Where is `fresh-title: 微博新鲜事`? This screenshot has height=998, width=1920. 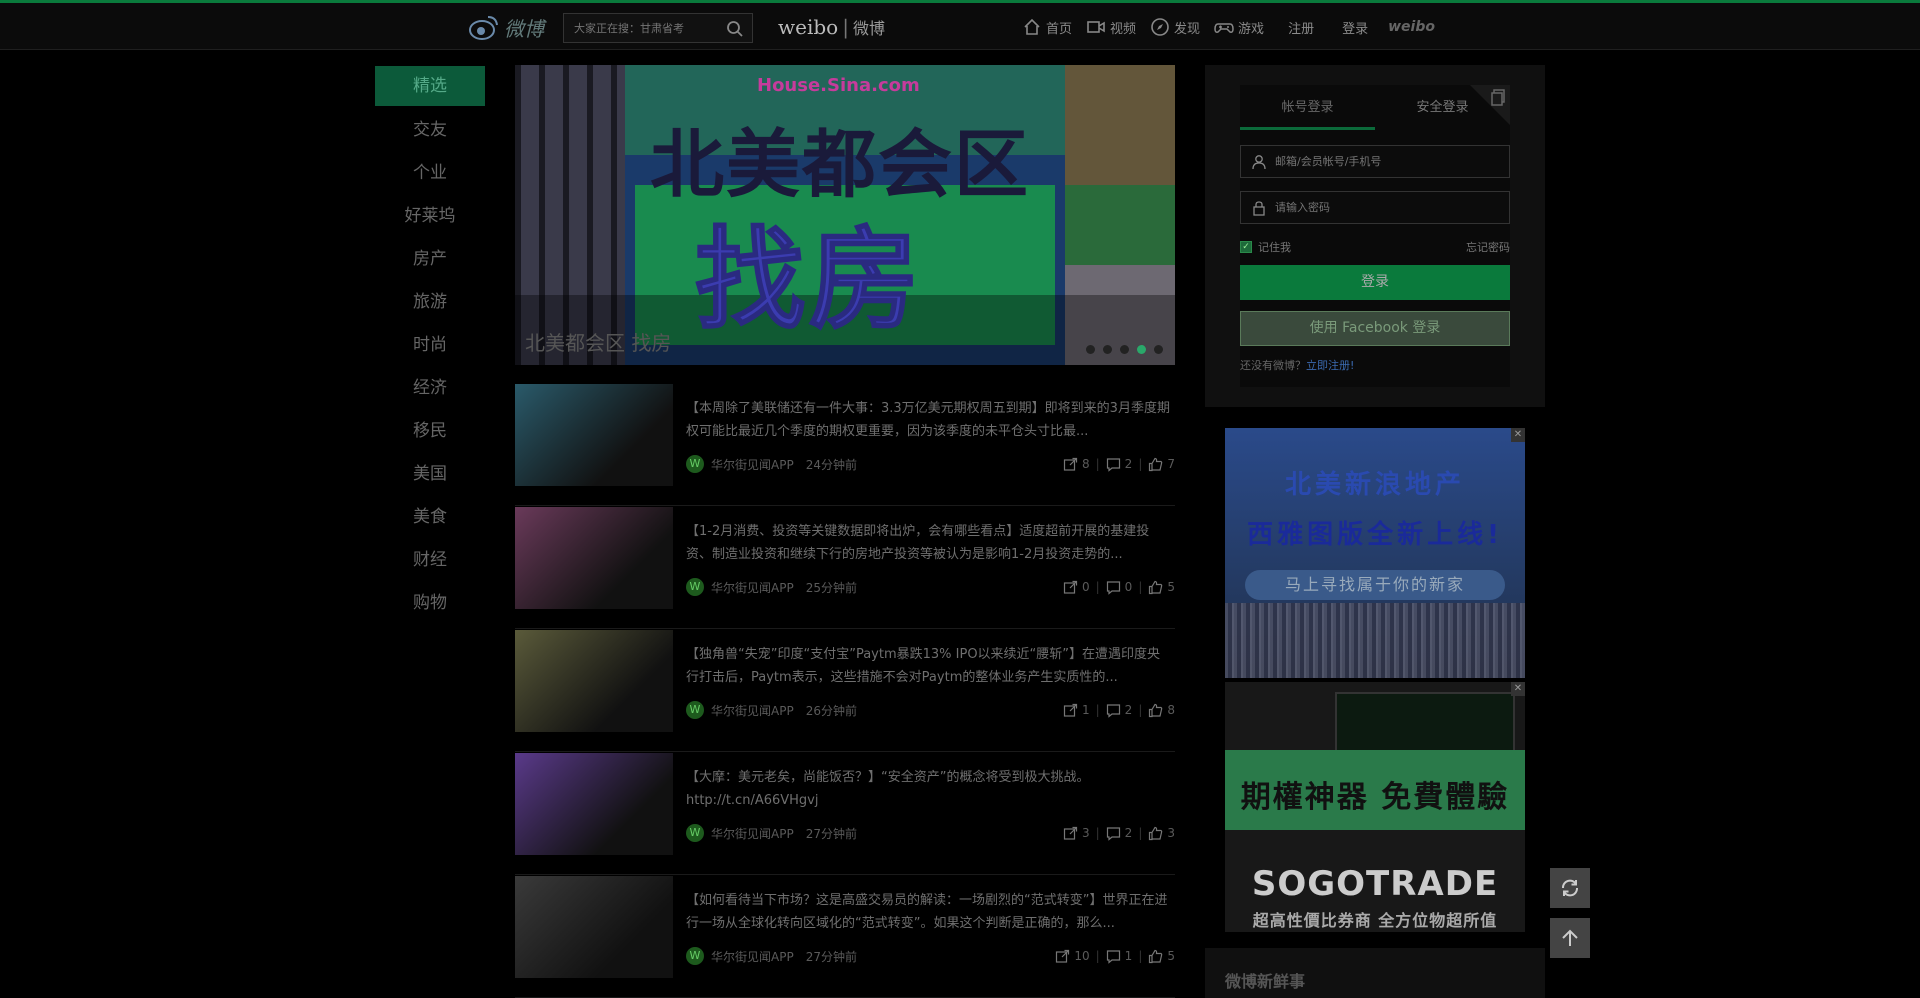
fresh-title: 微博新鲜事 is located at coordinates (1265, 981).